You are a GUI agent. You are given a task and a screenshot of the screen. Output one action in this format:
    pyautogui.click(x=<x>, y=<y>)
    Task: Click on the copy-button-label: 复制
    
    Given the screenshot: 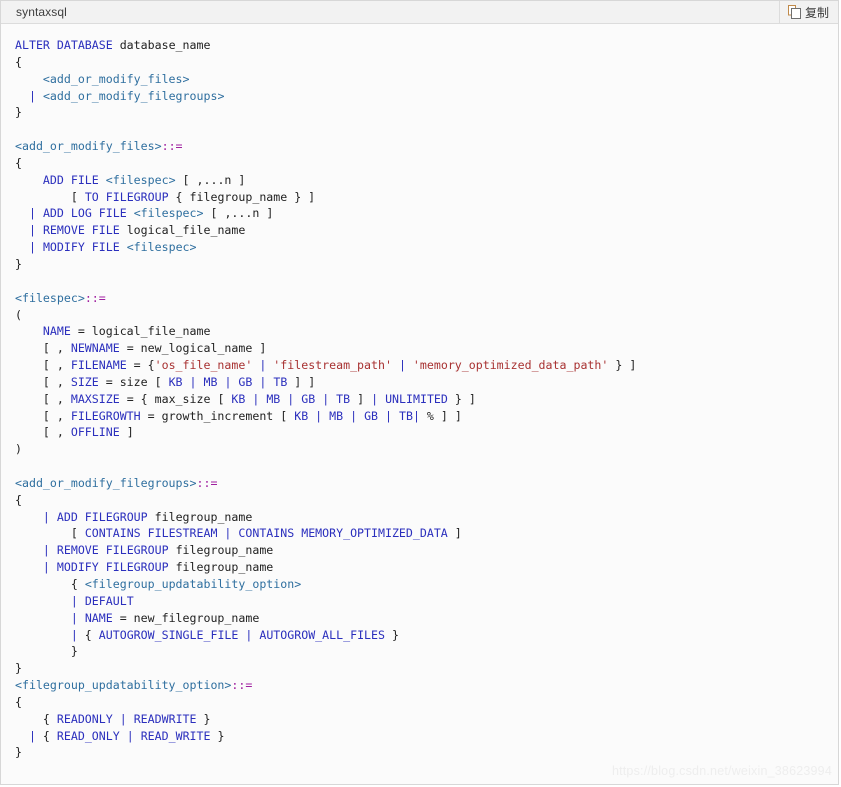 What is the action you would take?
    pyautogui.click(x=816, y=12)
    